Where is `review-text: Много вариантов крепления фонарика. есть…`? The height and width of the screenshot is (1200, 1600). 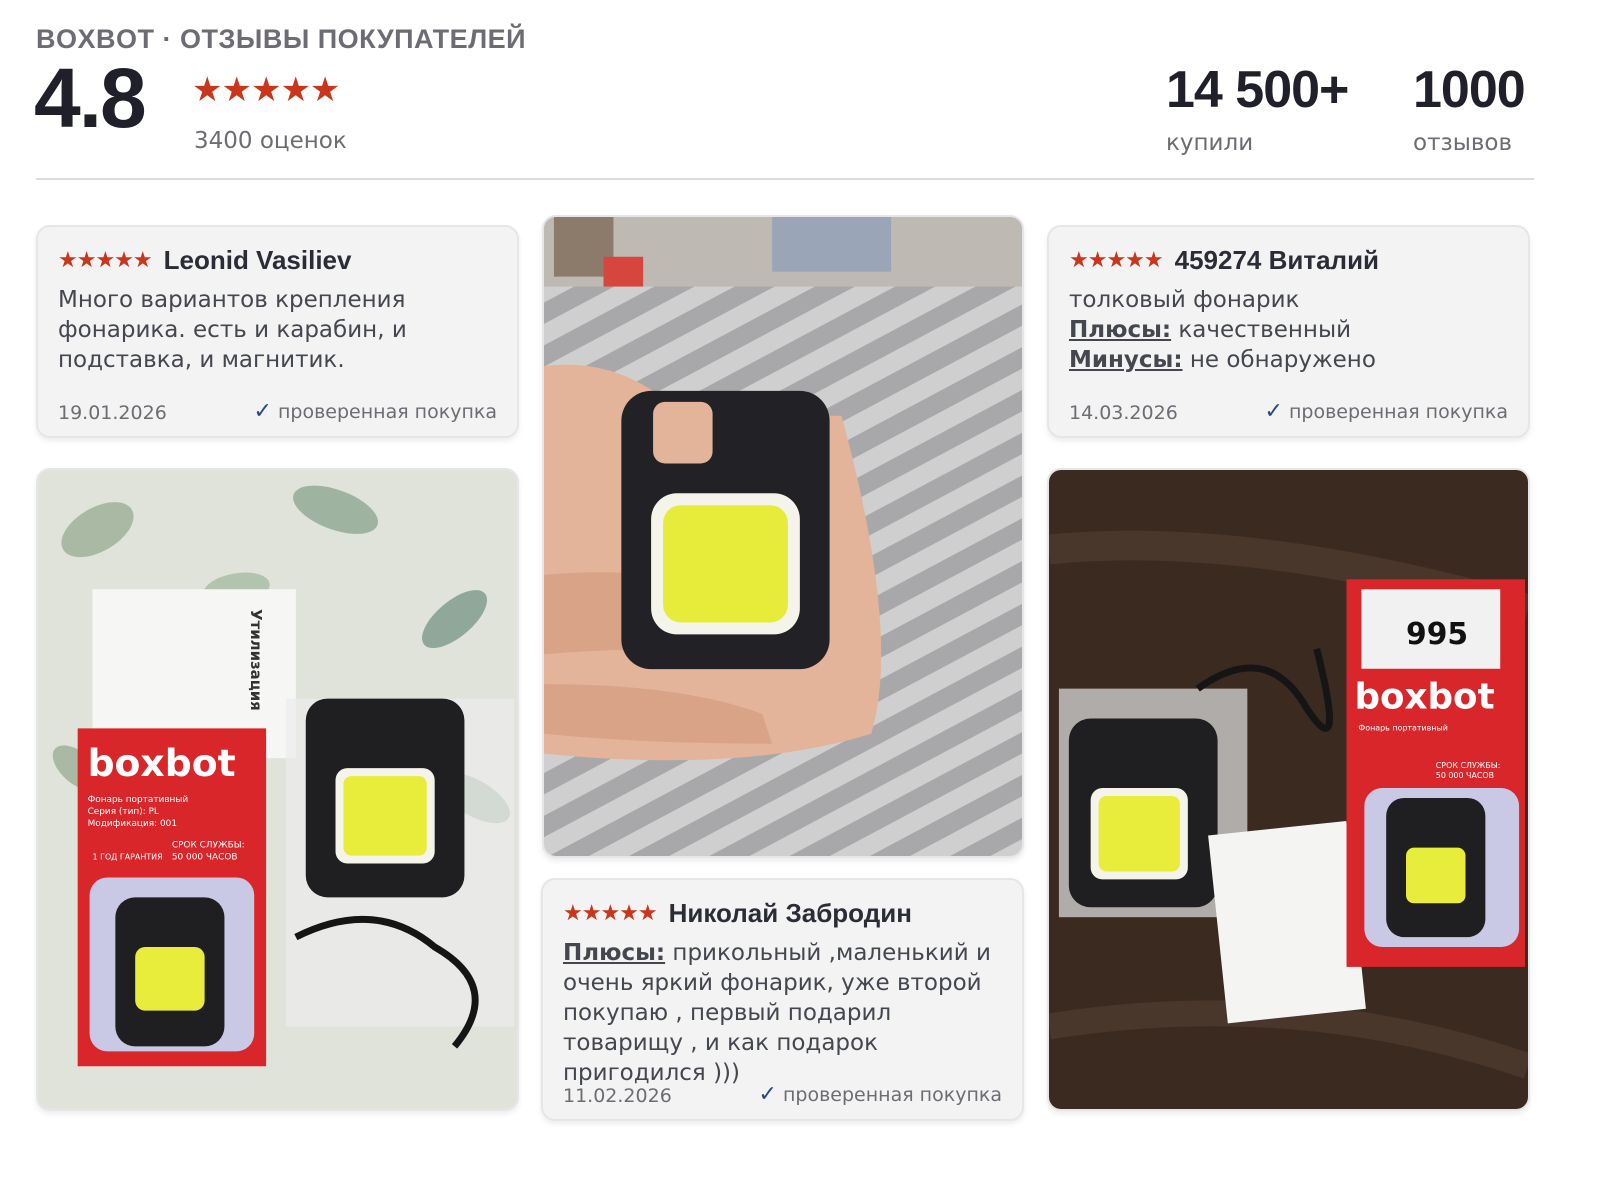
review-text: Много вариантов крепления фонарика. есть… is located at coordinates (232, 330).